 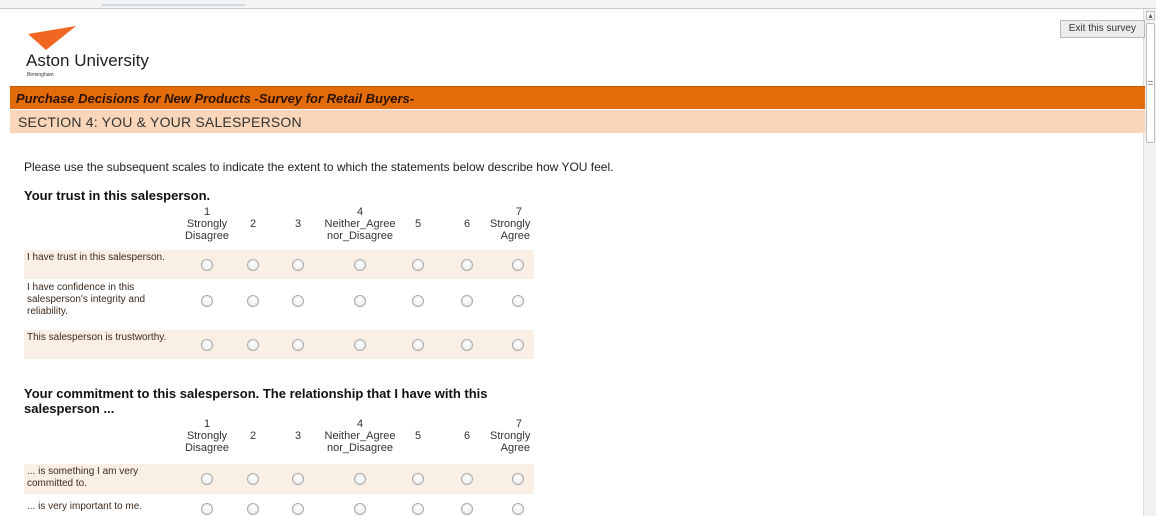 I want to click on row-label: This salesperson is trustworthy., so click(x=97, y=337).